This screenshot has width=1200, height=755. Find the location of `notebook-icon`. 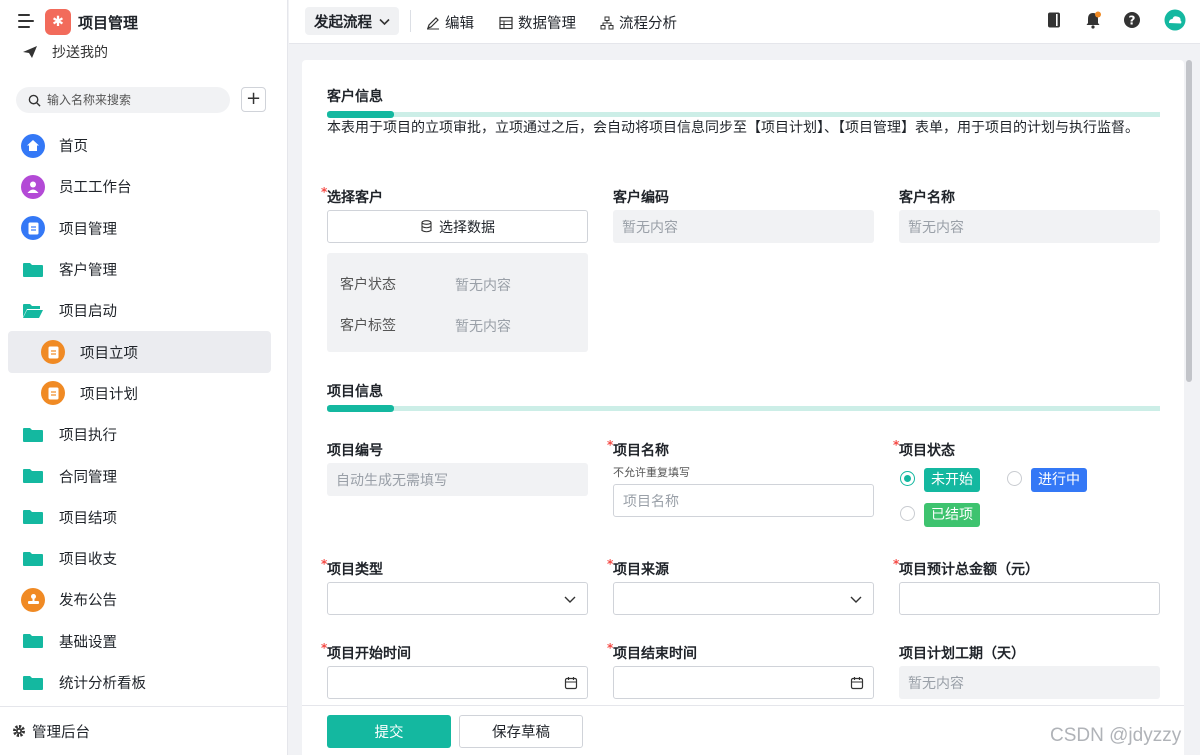

notebook-icon is located at coordinates (1054, 20).